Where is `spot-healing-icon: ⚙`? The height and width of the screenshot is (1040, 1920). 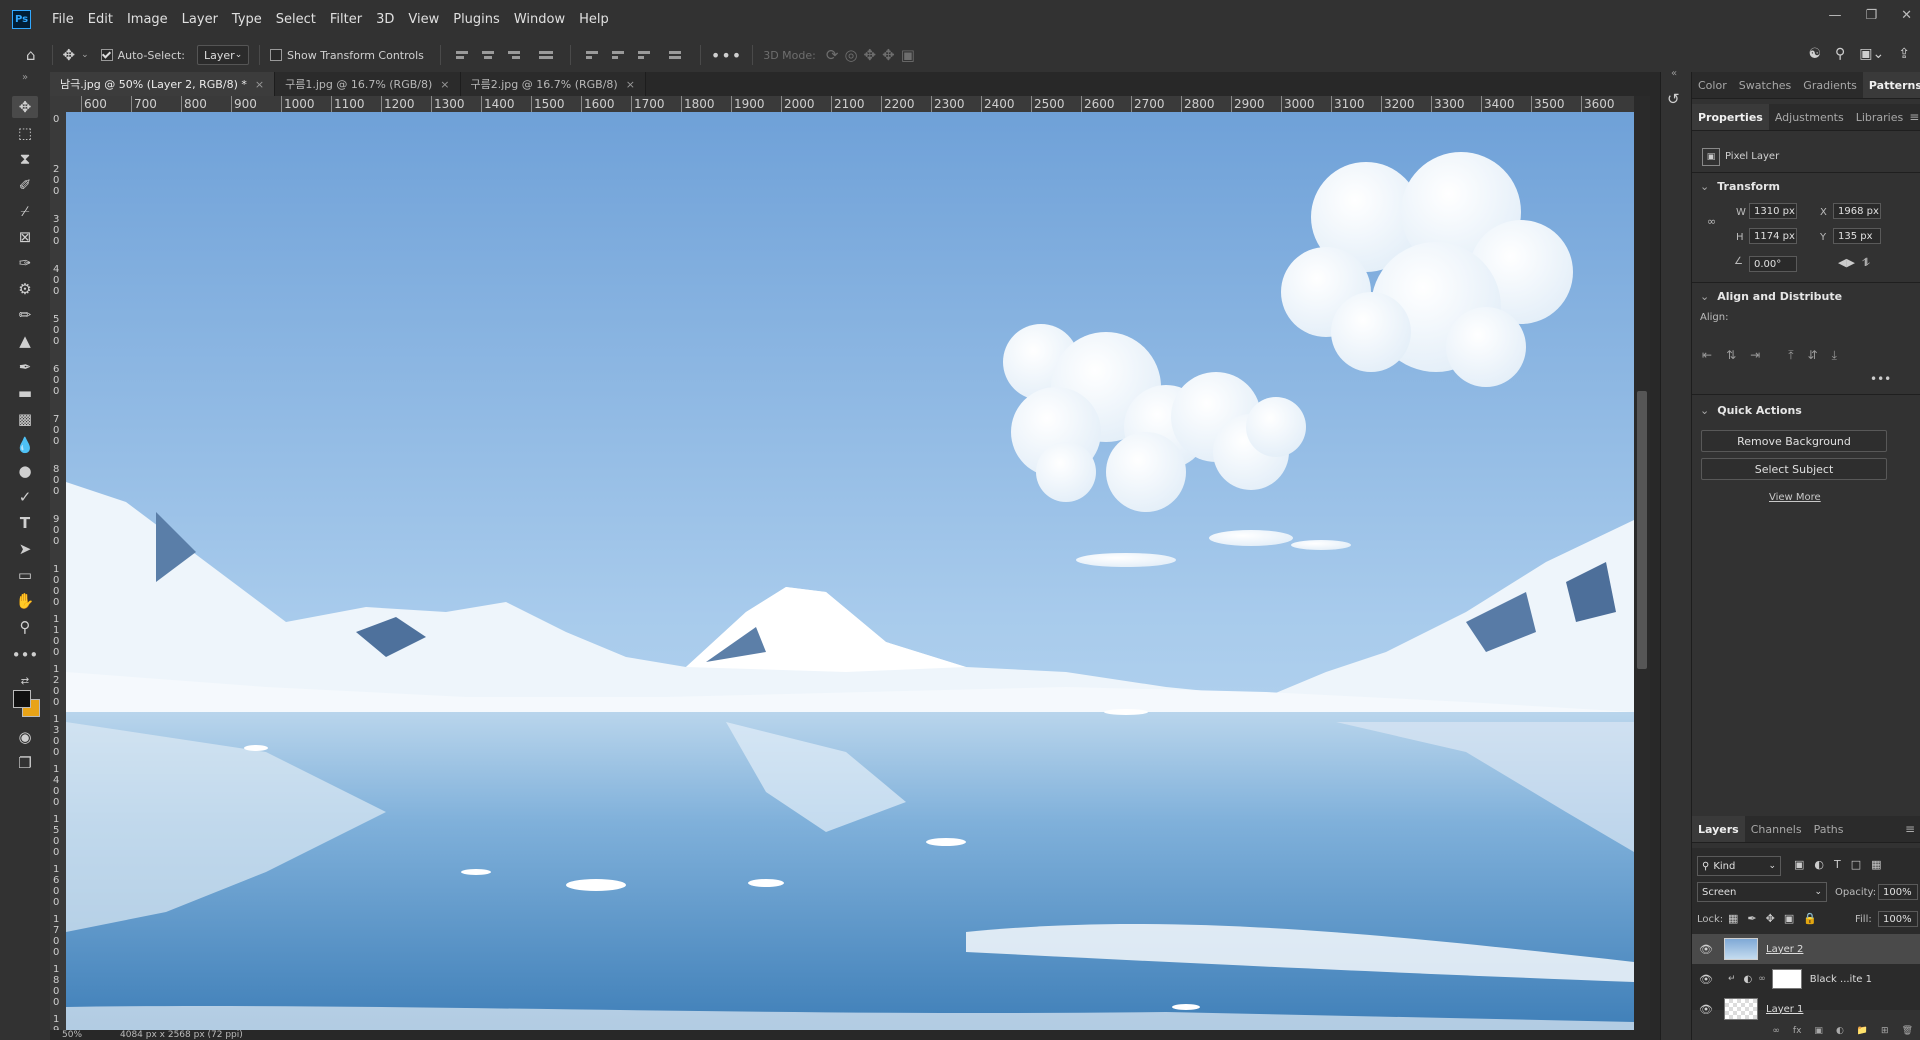 spot-healing-icon: ⚙ is located at coordinates (25, 289).